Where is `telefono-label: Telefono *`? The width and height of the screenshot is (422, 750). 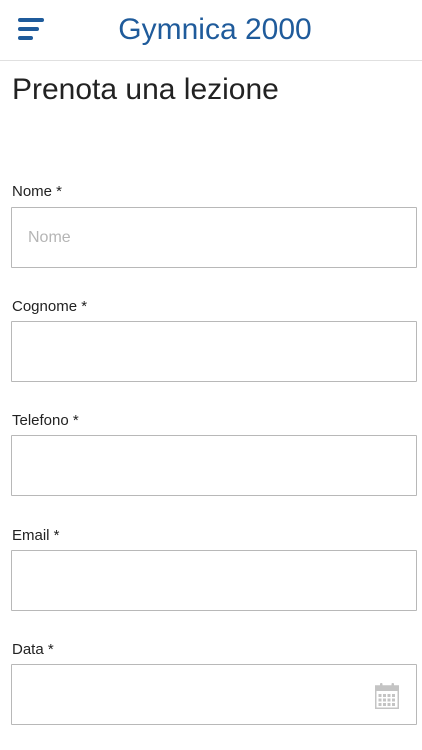 telefono-label: Telefono * is located at coordinates (45, 420).